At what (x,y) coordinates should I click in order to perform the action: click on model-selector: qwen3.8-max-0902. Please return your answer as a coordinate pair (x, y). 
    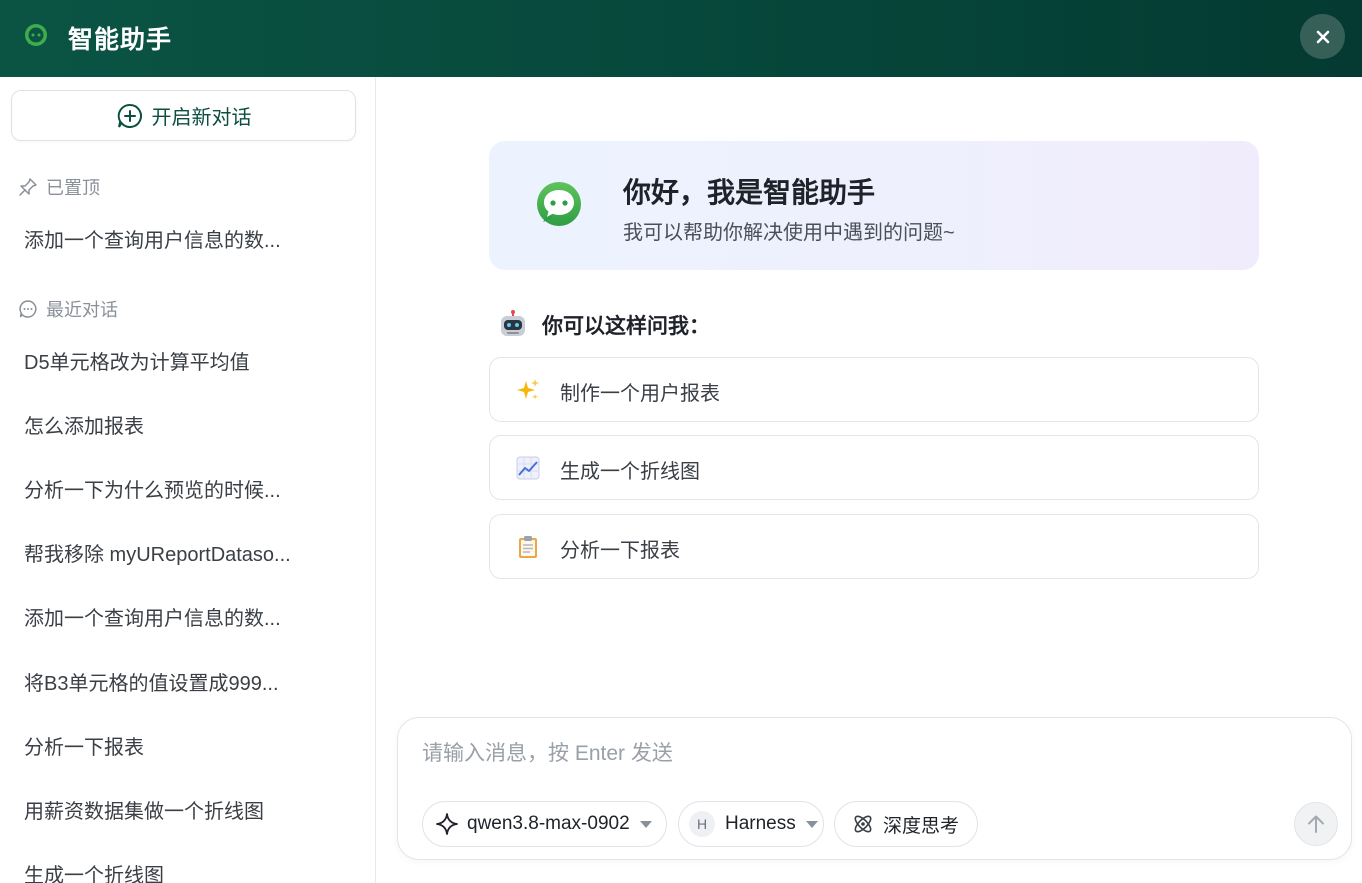
    Looking at the image, I should click on (544, 824).